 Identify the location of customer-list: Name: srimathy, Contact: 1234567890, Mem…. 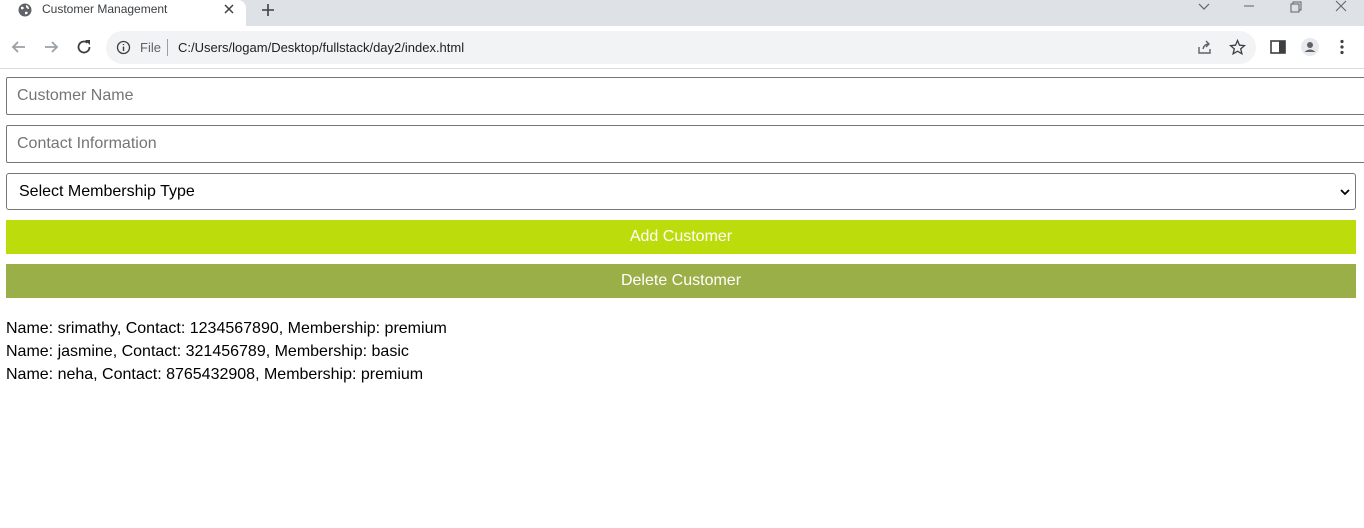
(226, 351).